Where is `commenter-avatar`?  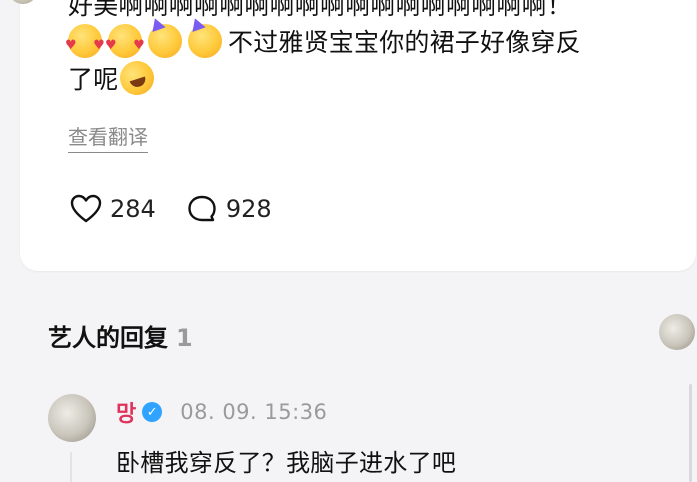
commenter-avatar is located at coordinates (23, 2).